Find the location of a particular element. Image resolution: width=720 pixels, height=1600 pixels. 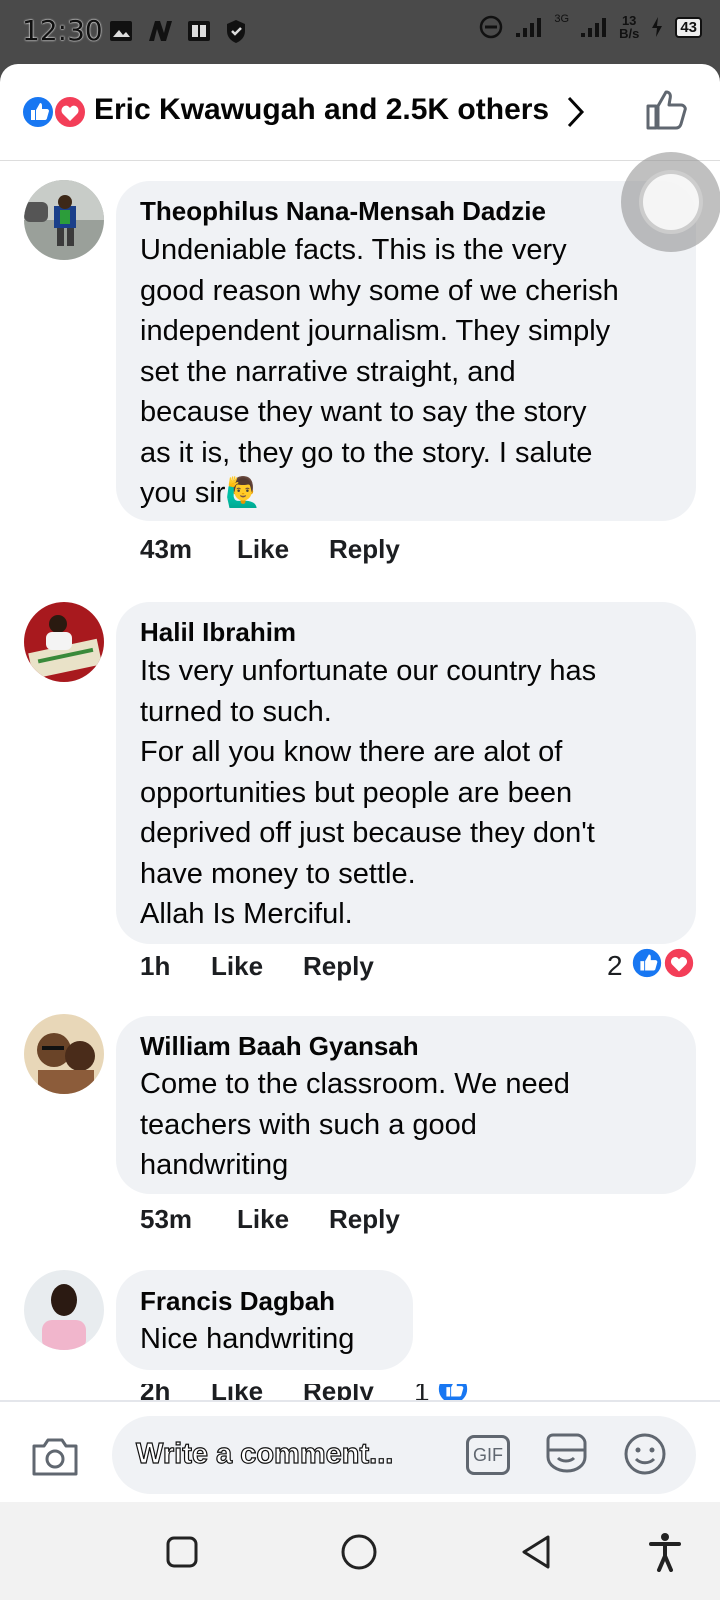

sticker-icon is located at coordinates (566, 1454).